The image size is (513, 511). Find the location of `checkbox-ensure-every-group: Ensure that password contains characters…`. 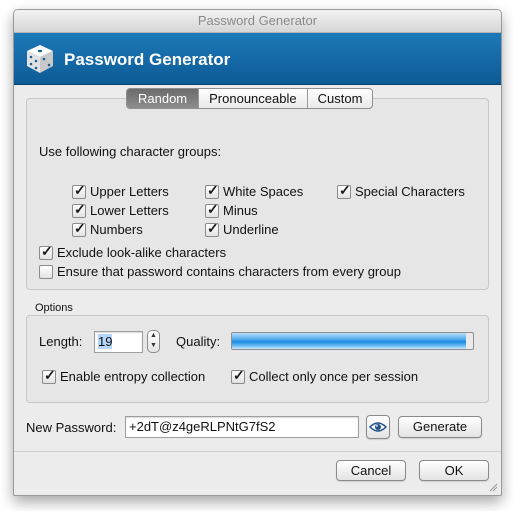

checkbox-ensure-every-group: Ensure that password contains characters… is located at coordinates (220, 271).